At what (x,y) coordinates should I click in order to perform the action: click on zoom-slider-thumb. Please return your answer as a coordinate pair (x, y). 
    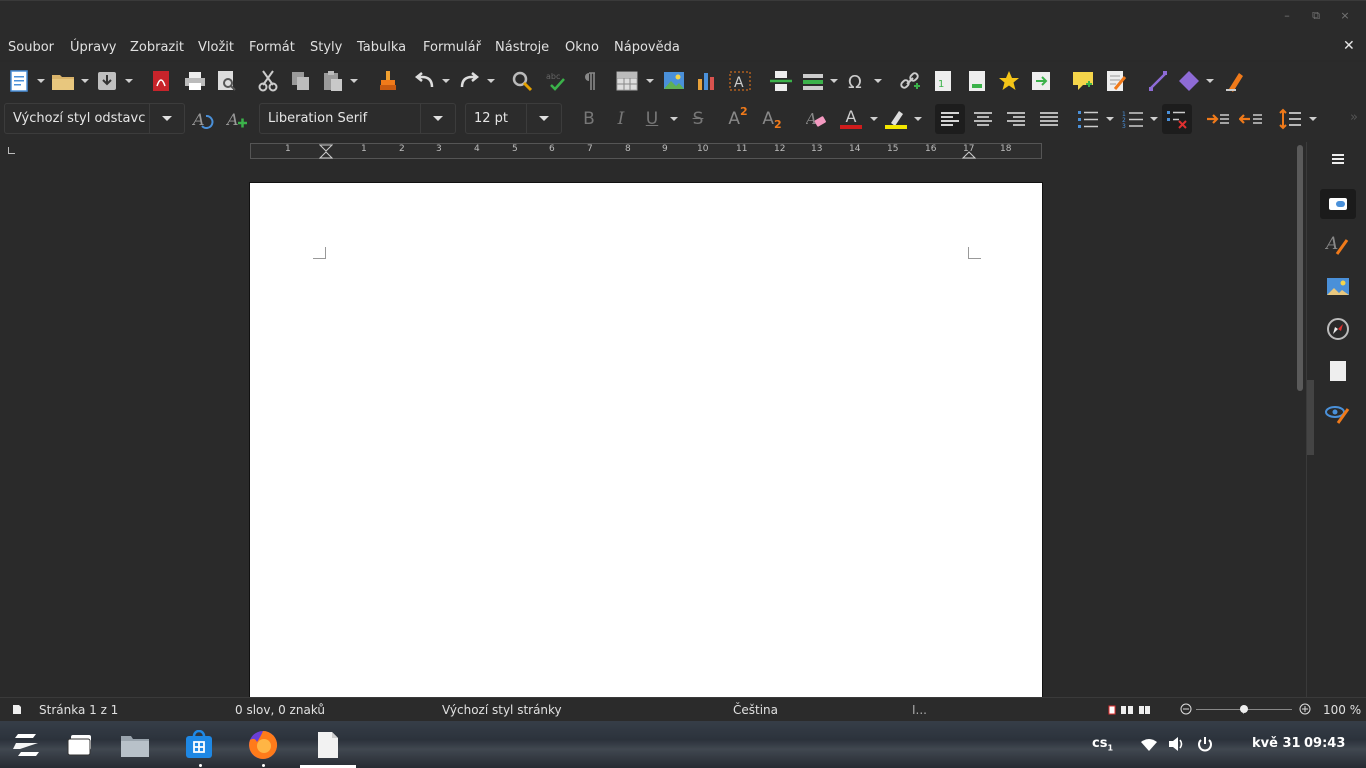
    Looking at the image, I should click on (1244, 709).